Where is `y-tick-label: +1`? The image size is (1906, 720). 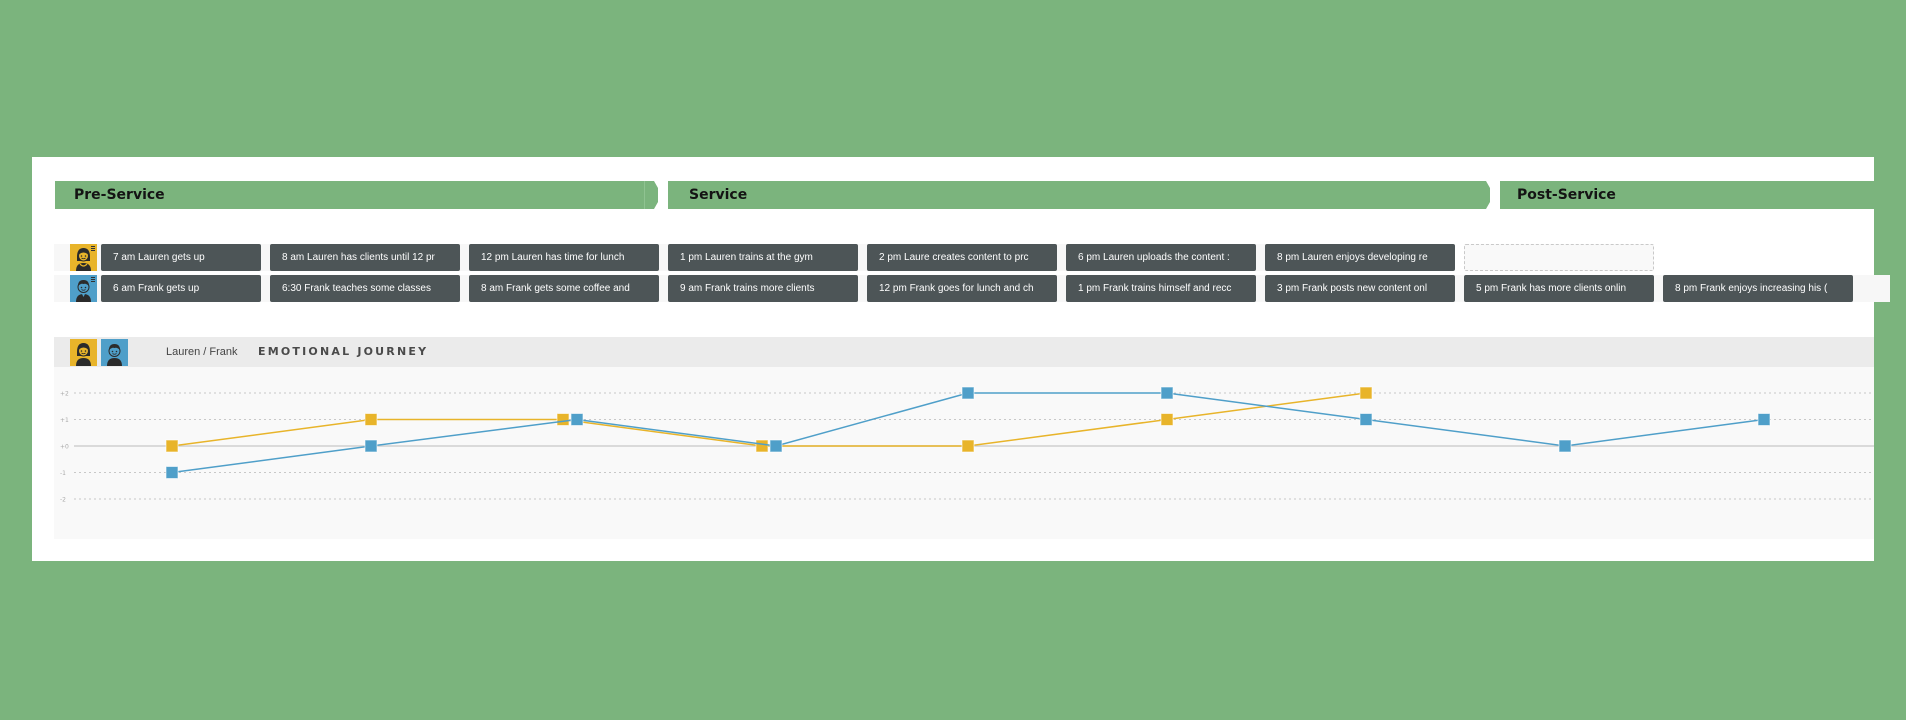 y-tick-label: +1 is located at coordinates (64, 420).